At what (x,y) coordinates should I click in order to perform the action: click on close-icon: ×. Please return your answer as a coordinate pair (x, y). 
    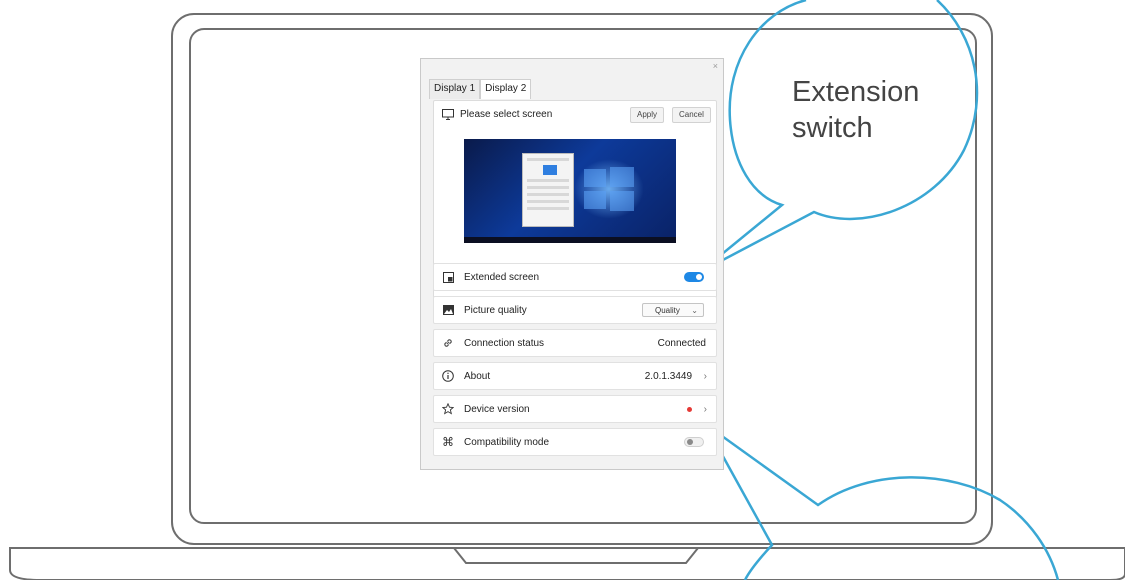
    Looking at the image, I should click on (715, 66).